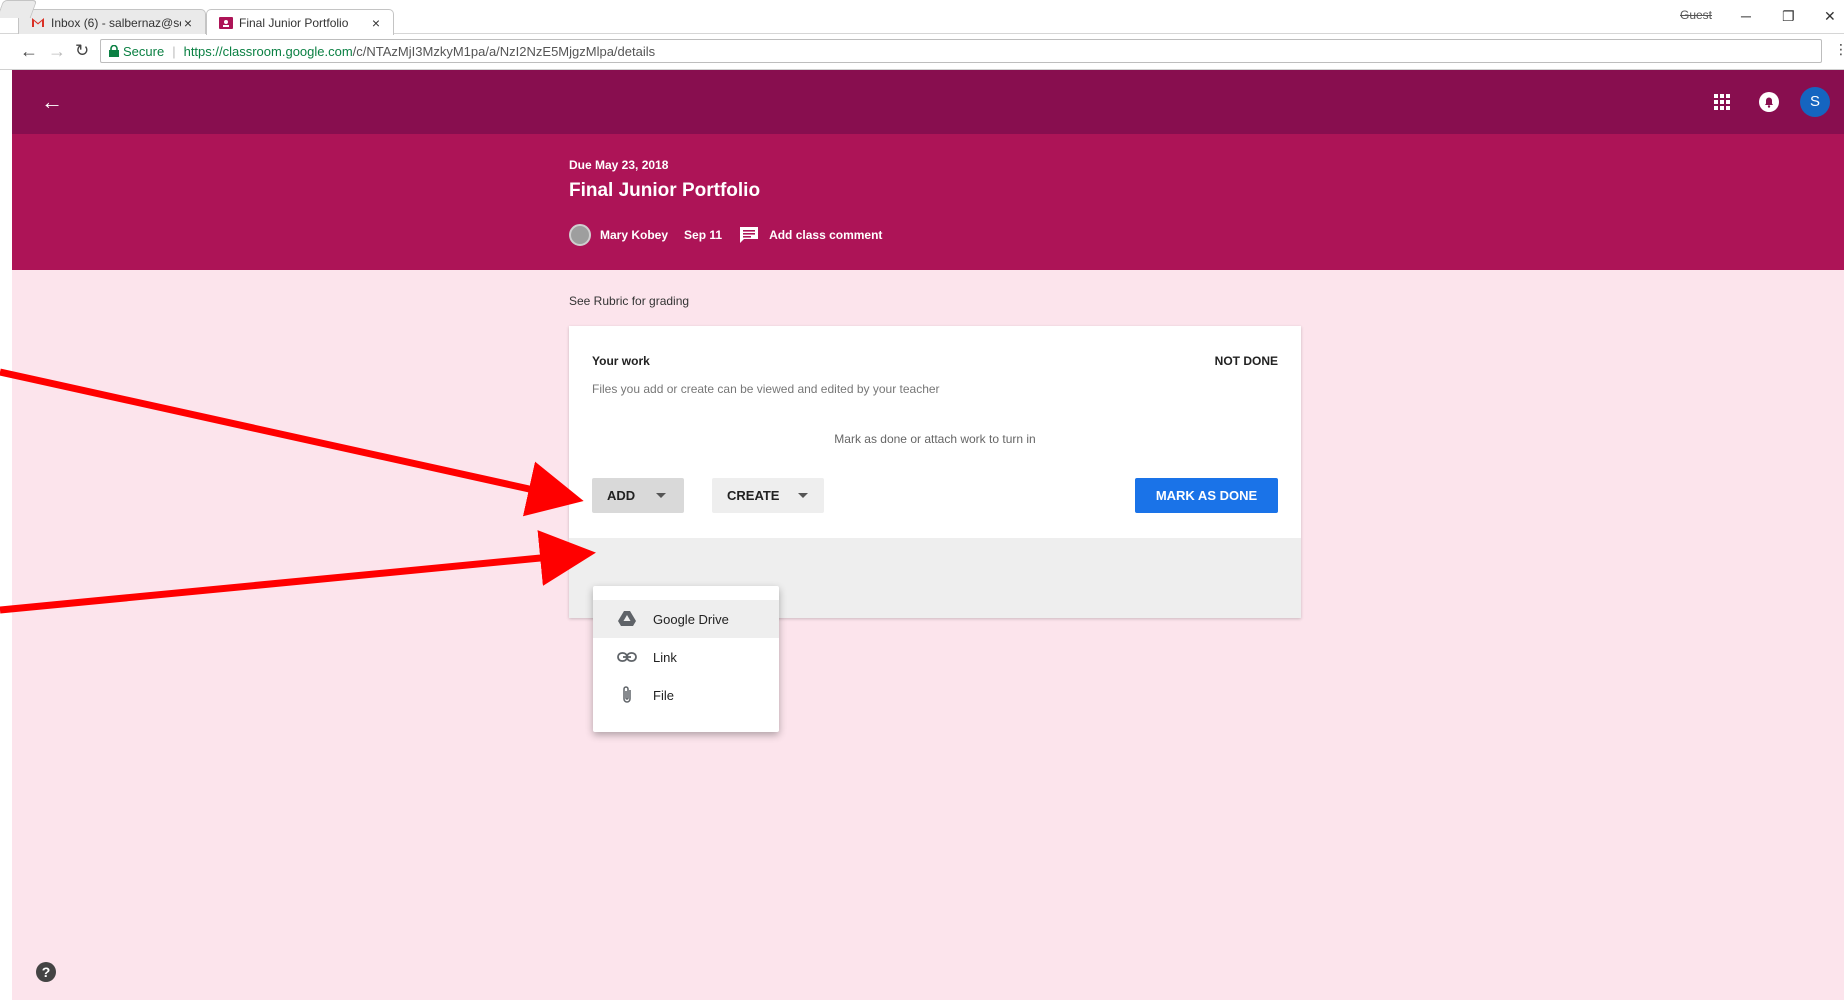 This screenshot has height=1000, width=1844. What do you see at coordinates (621, 495) in the screenshot?
I see `add-button-label: ADD` at bounding box center [621, 495].